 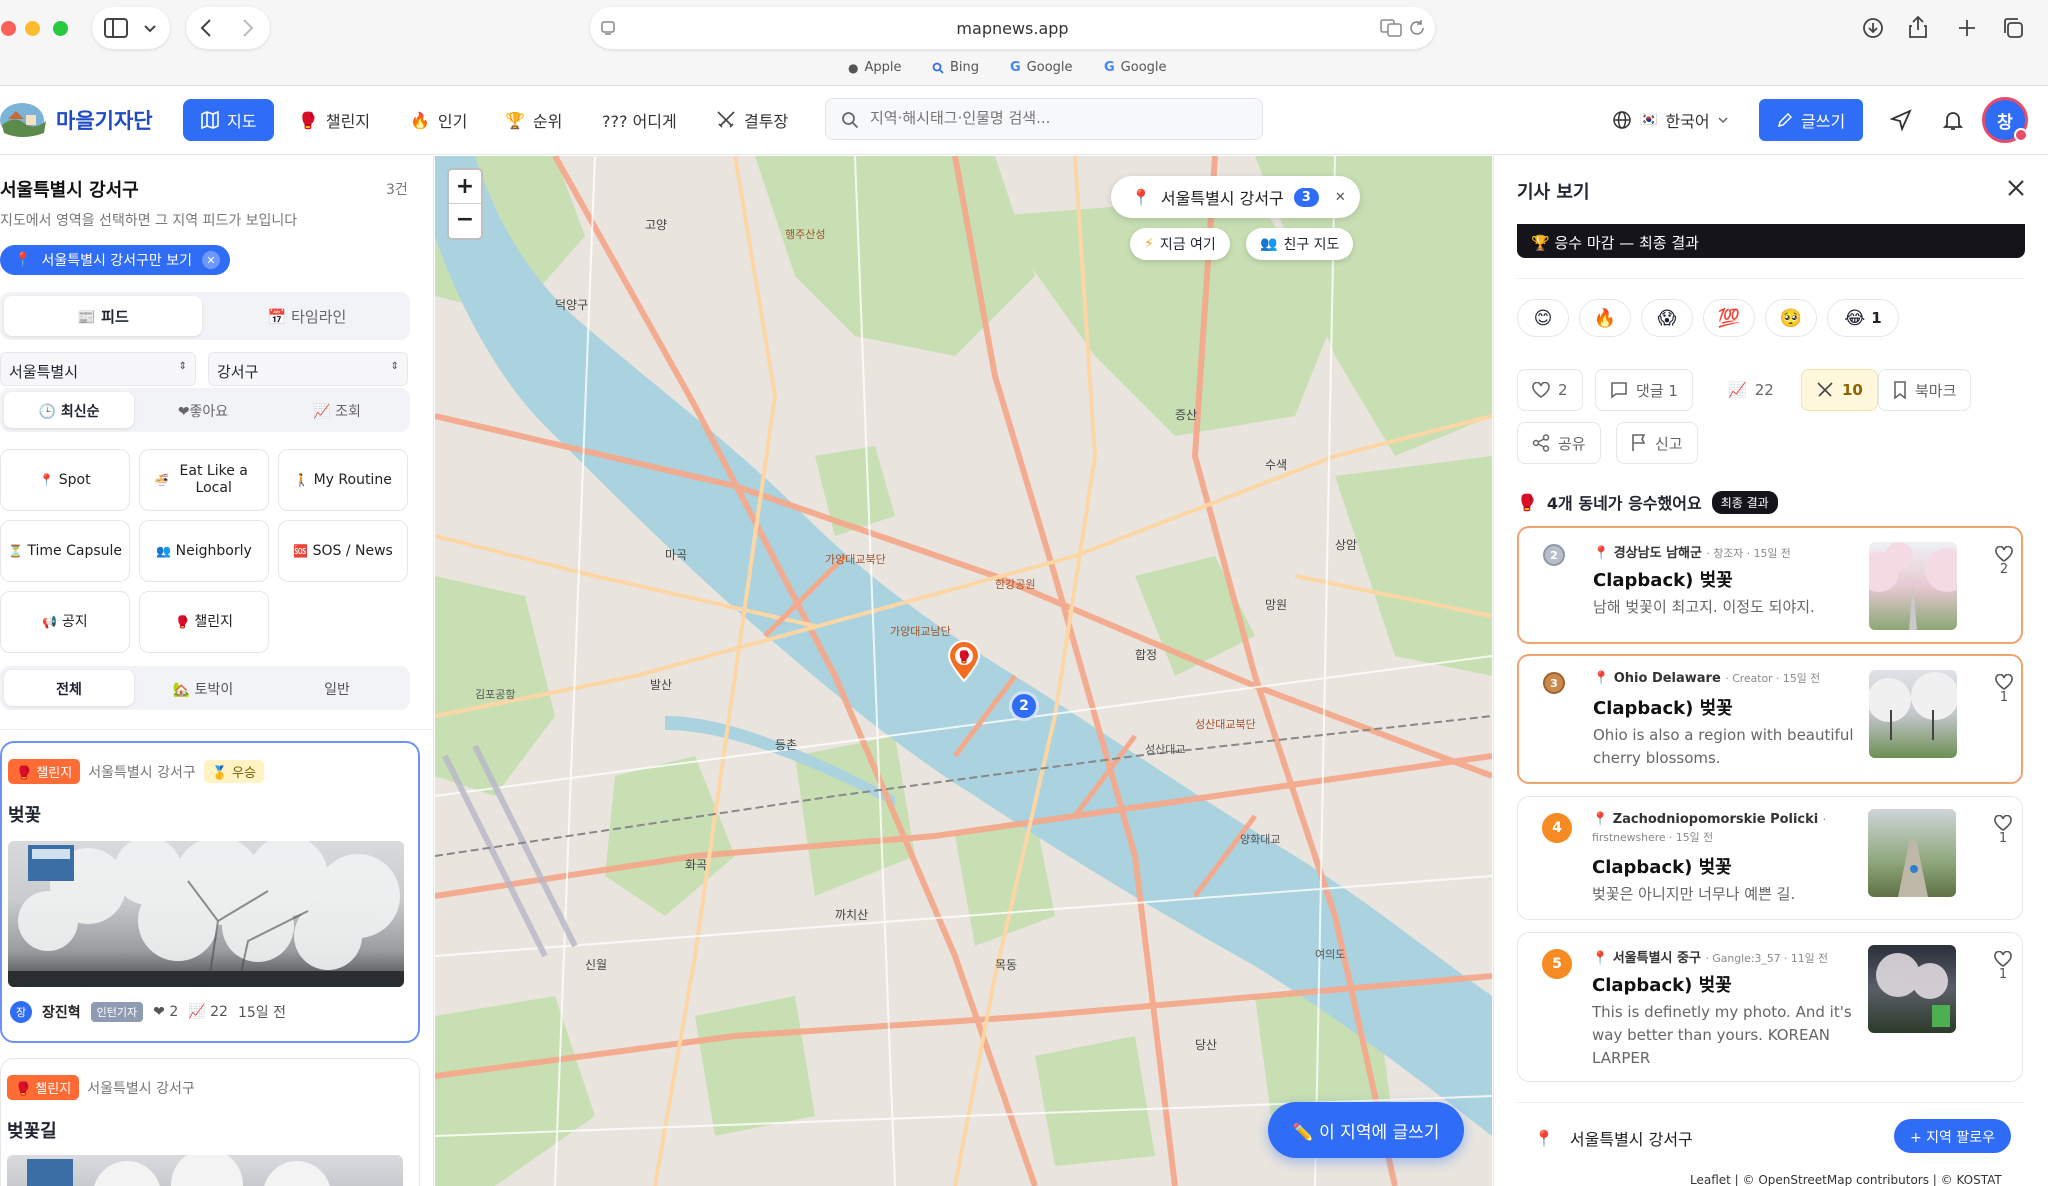 What do you see at coordinates (343, 480) in the screenshot?
I see `category-my-routine: 🚶 My Routine` at bounding box center [343, 480].